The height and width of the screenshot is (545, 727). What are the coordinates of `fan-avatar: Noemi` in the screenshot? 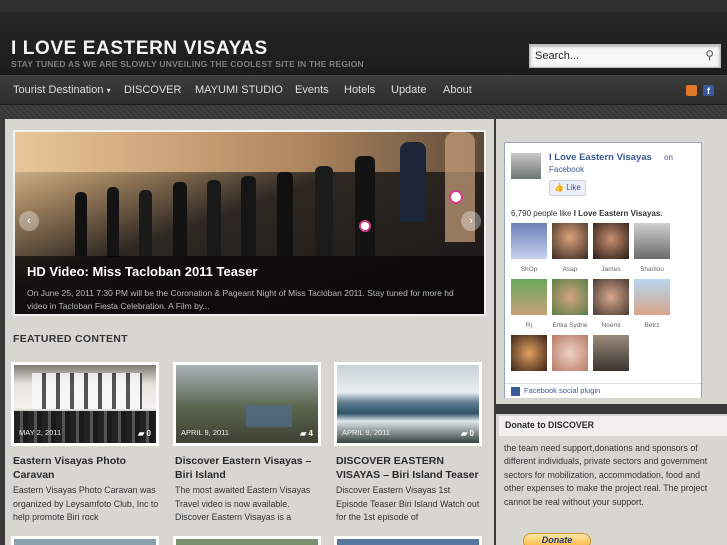 It's located at (611, 304).